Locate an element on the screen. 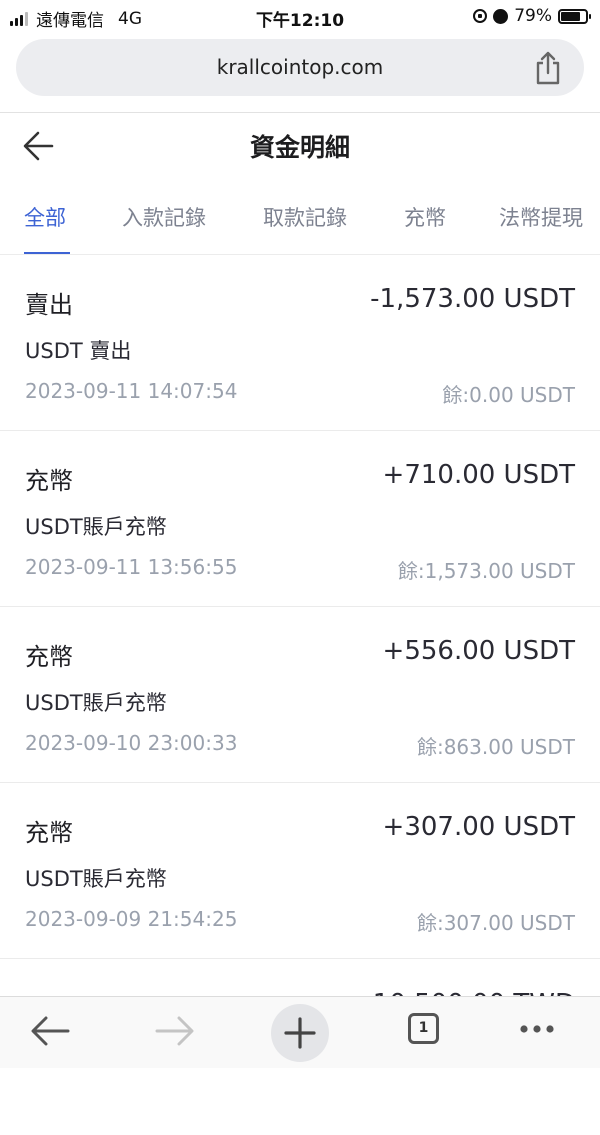  battery-icon is located at coordinates (574, 16).